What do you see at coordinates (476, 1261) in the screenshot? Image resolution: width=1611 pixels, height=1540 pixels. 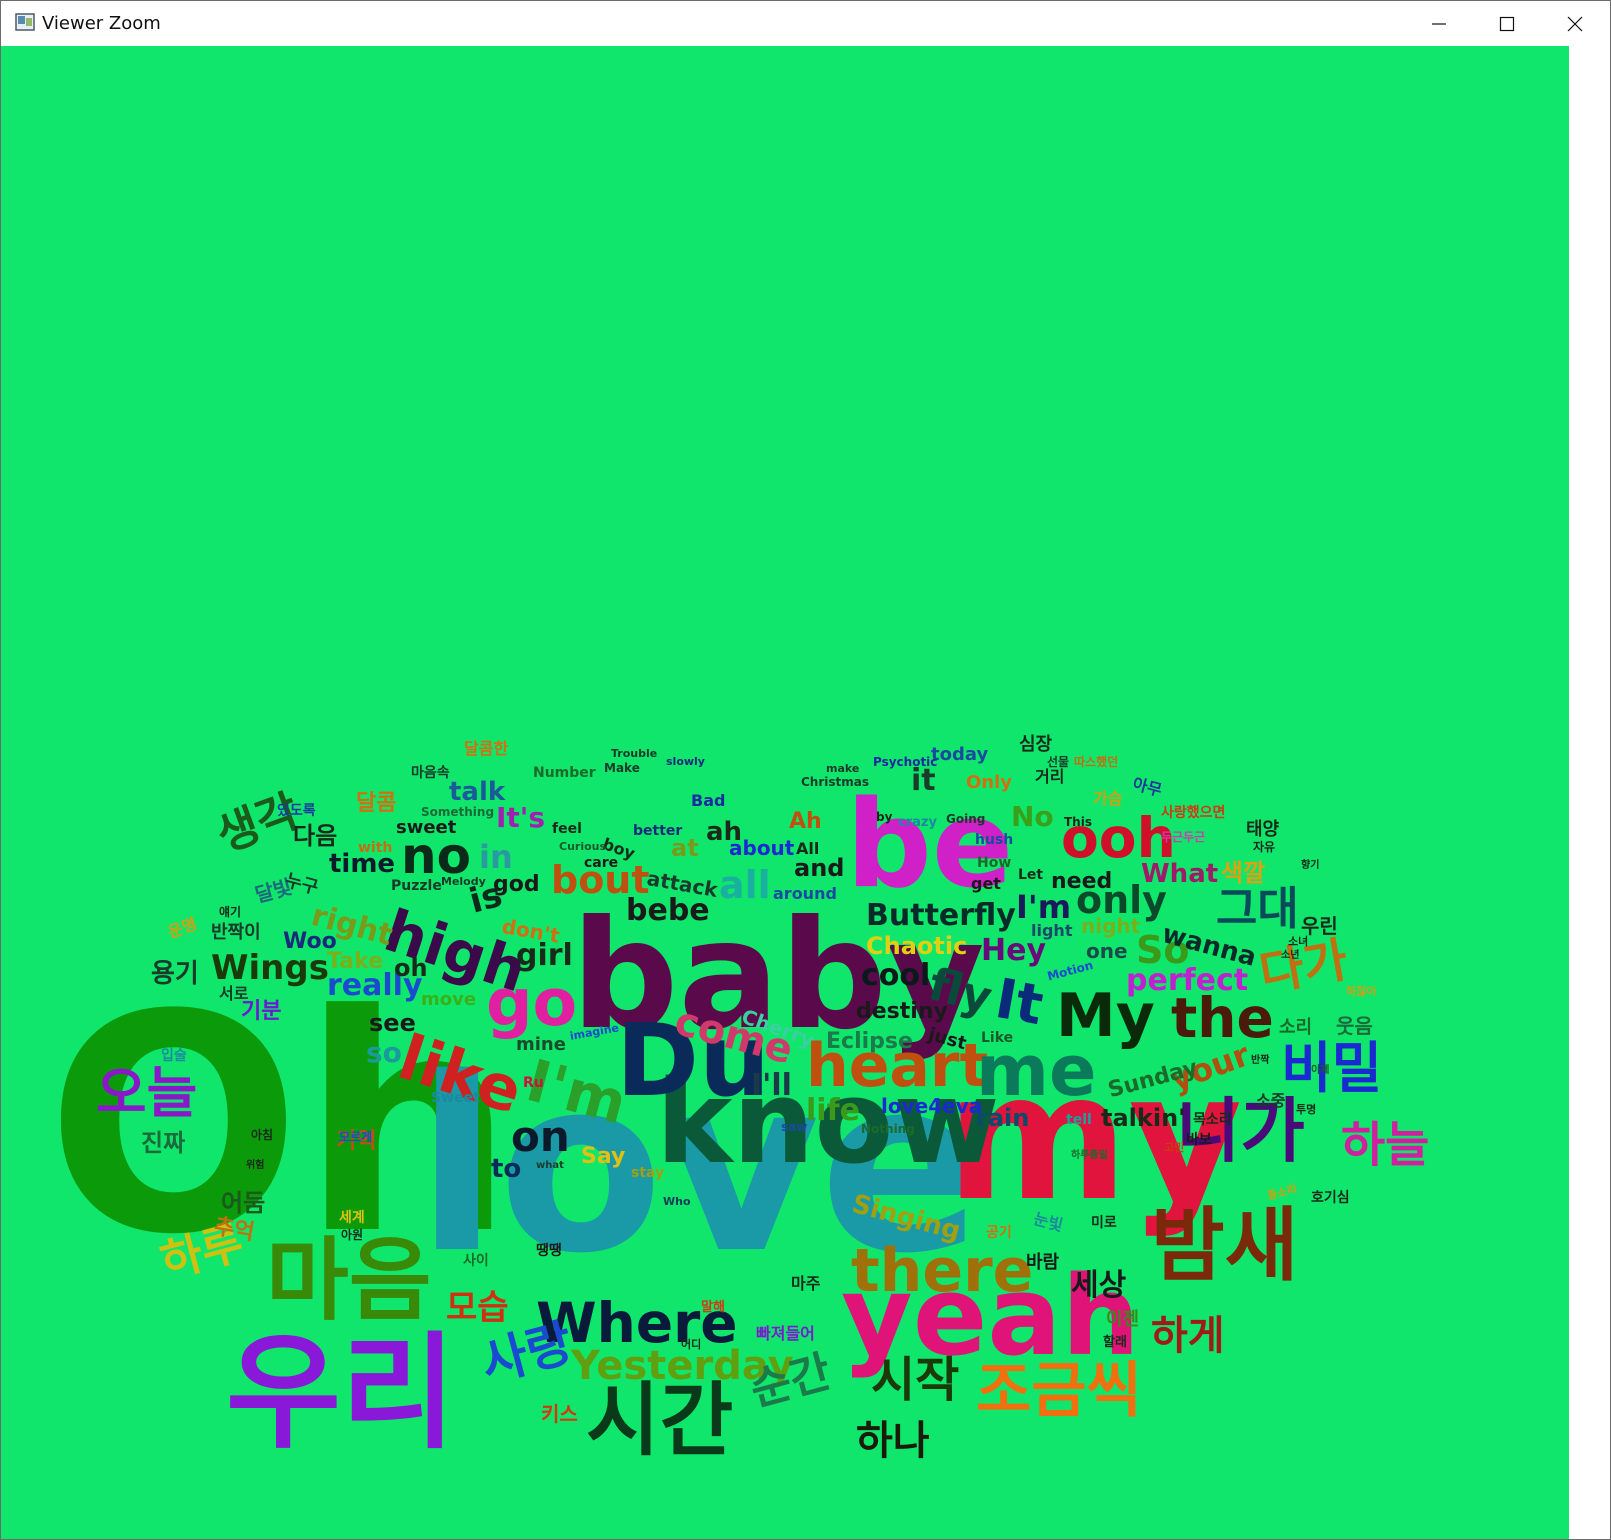 I see `word-cloud-word: 사이` at bounding box center [476, 1261].